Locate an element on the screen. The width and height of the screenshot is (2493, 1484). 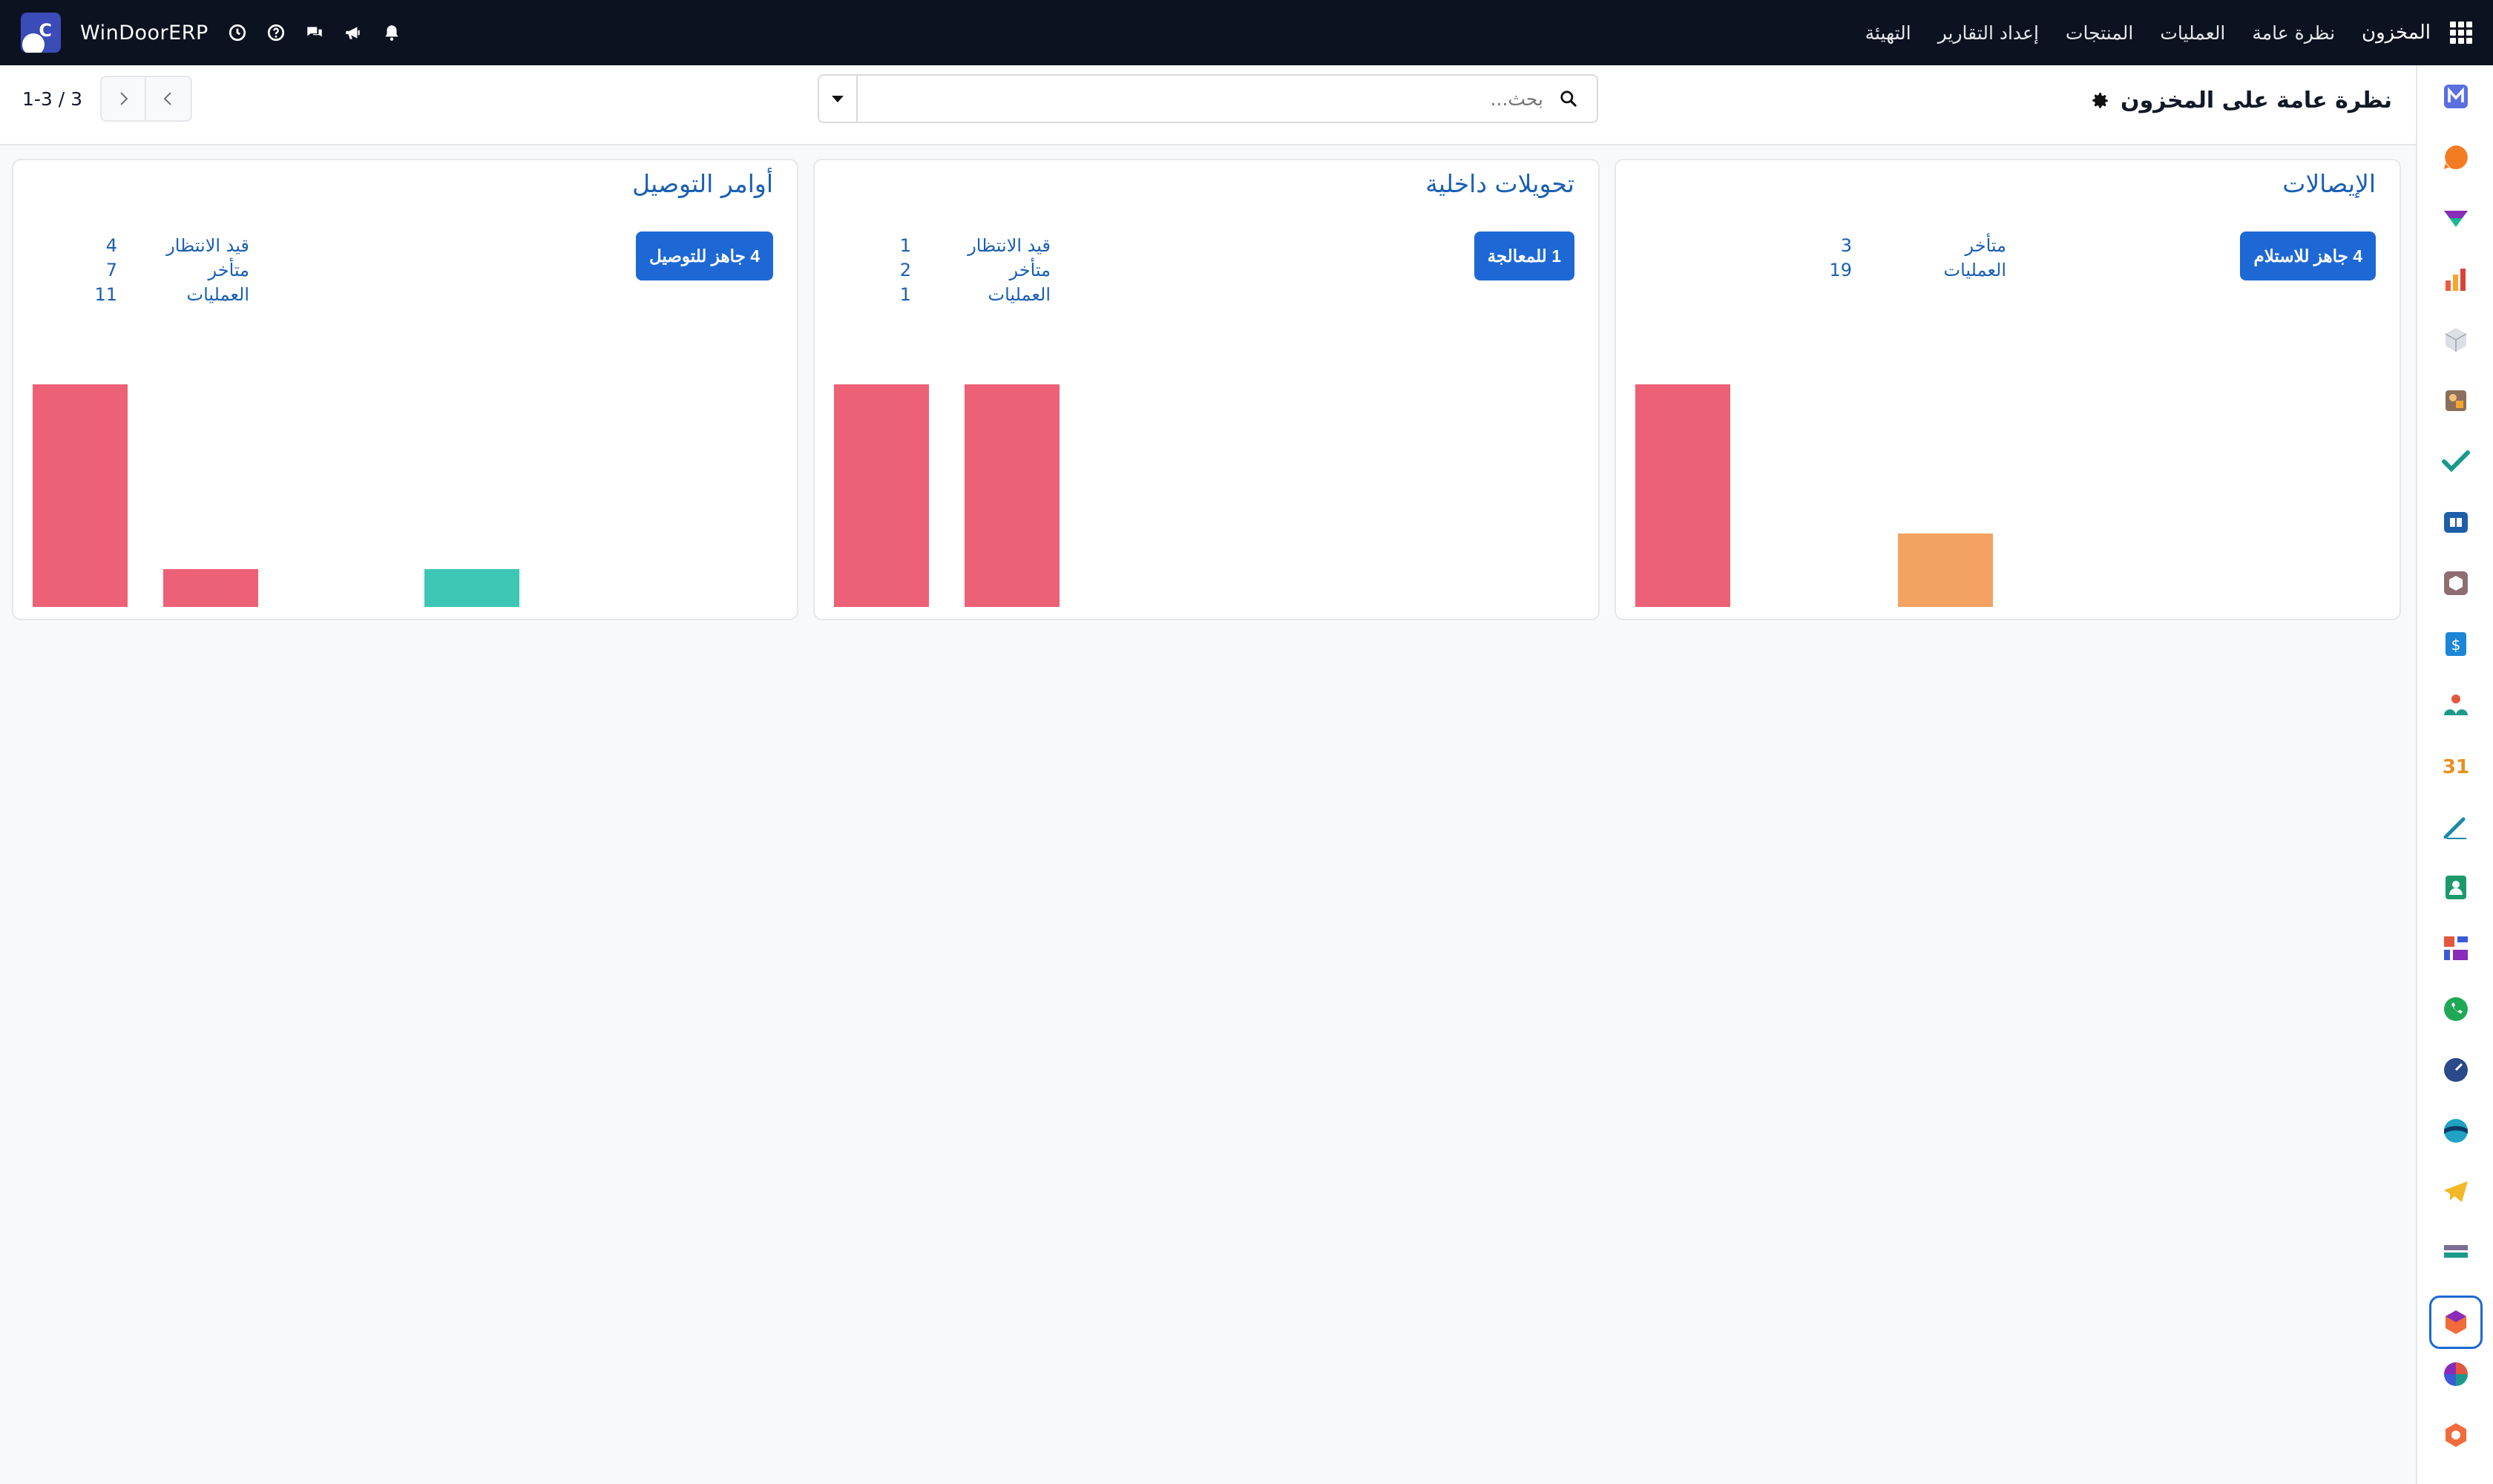
nav-item-configuration: التهيئة is located at coordinates (1888, 33).